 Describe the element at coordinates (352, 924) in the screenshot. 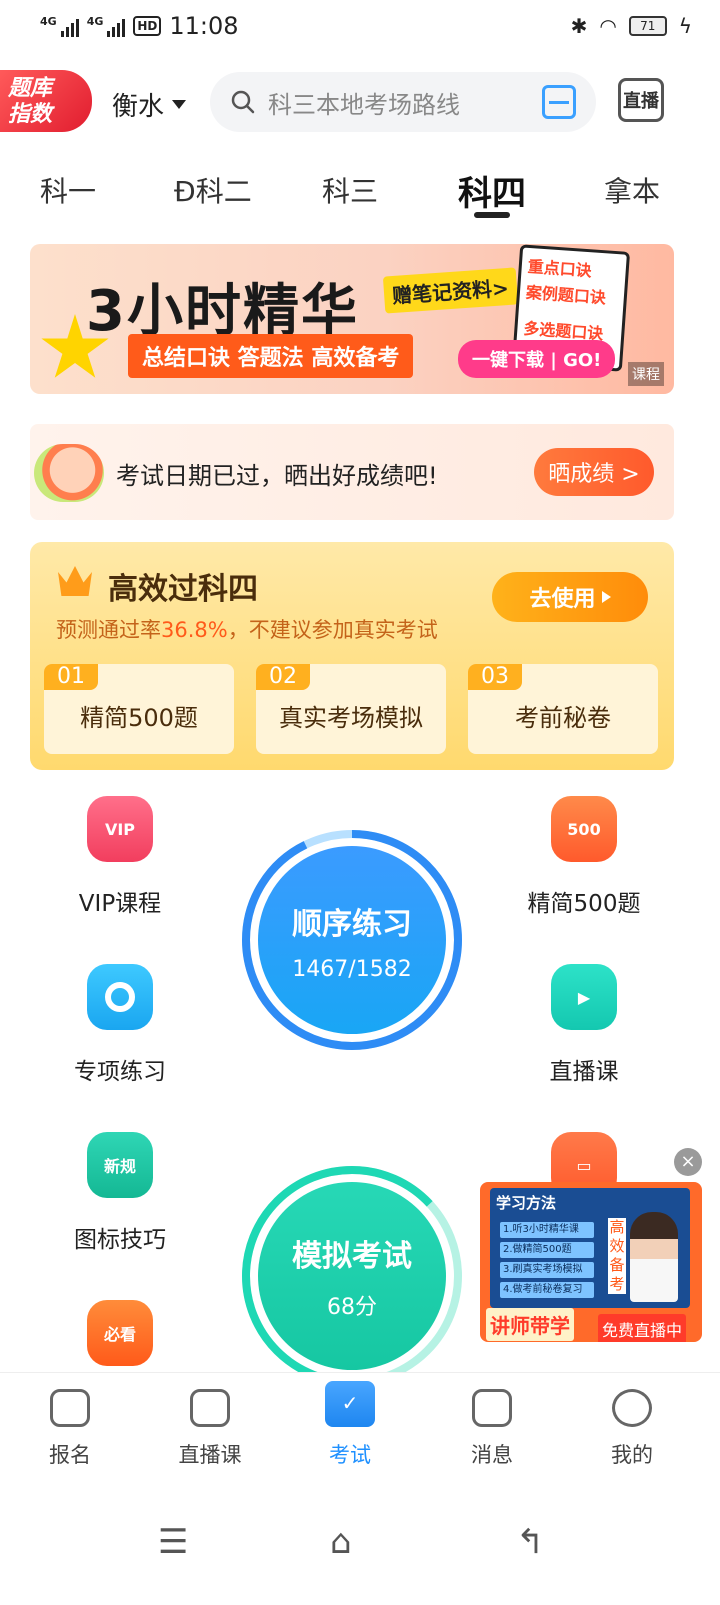

I see `sequential-title: 顺序练习` at that location.